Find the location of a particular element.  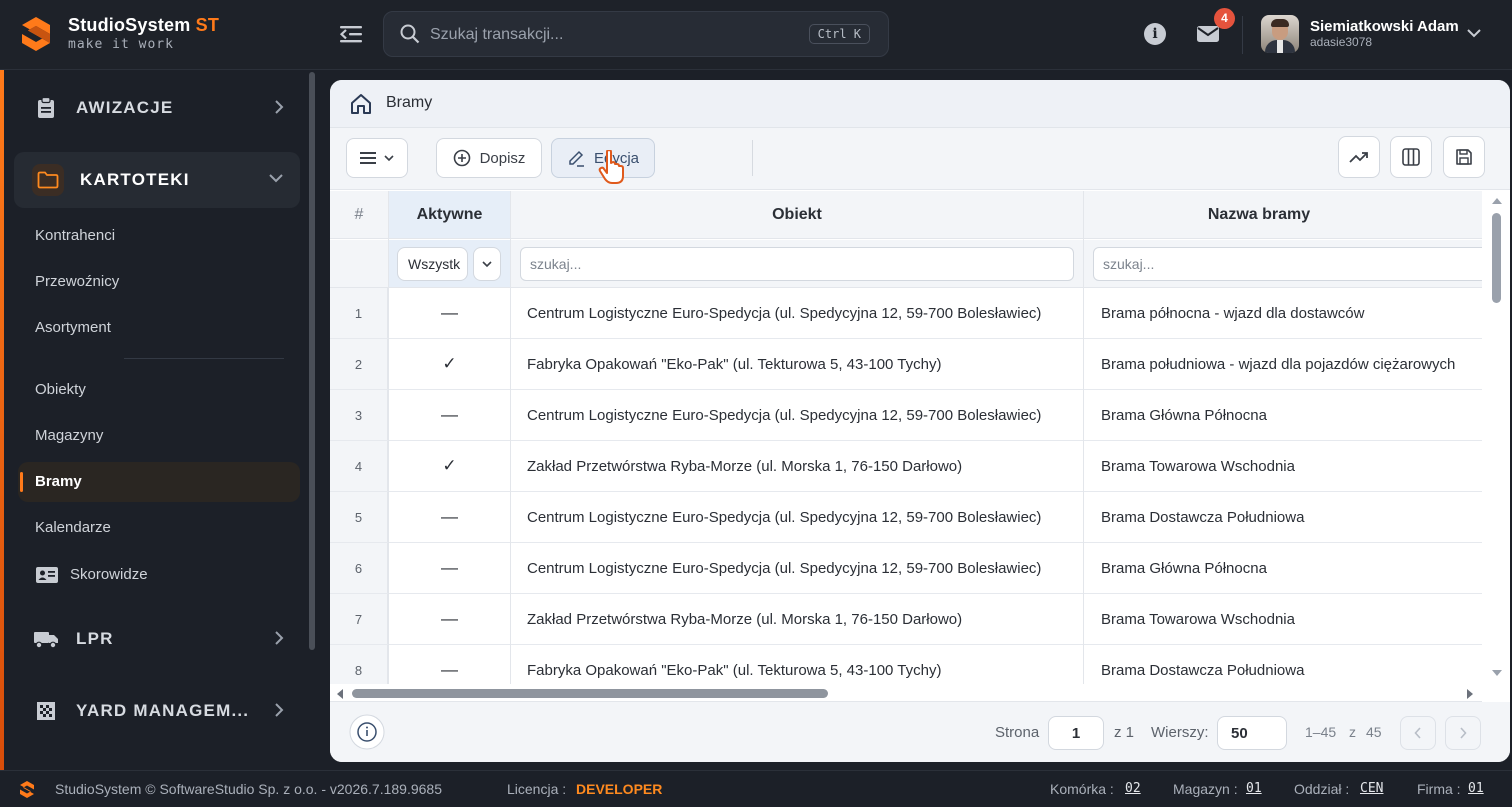

column-header-gate-name: Nazwa bramy is located at coordinates (1283, 215).